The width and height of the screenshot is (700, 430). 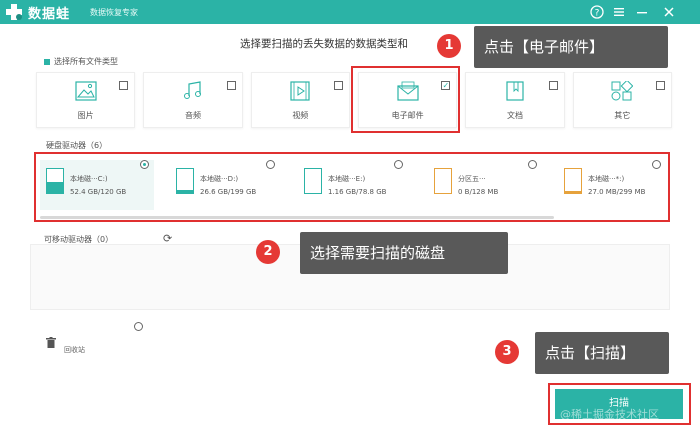 What do you see at coordinates (449, 46) in the screenshot?
I see `step-badge-1: 1` at bounding box center [449, 46].